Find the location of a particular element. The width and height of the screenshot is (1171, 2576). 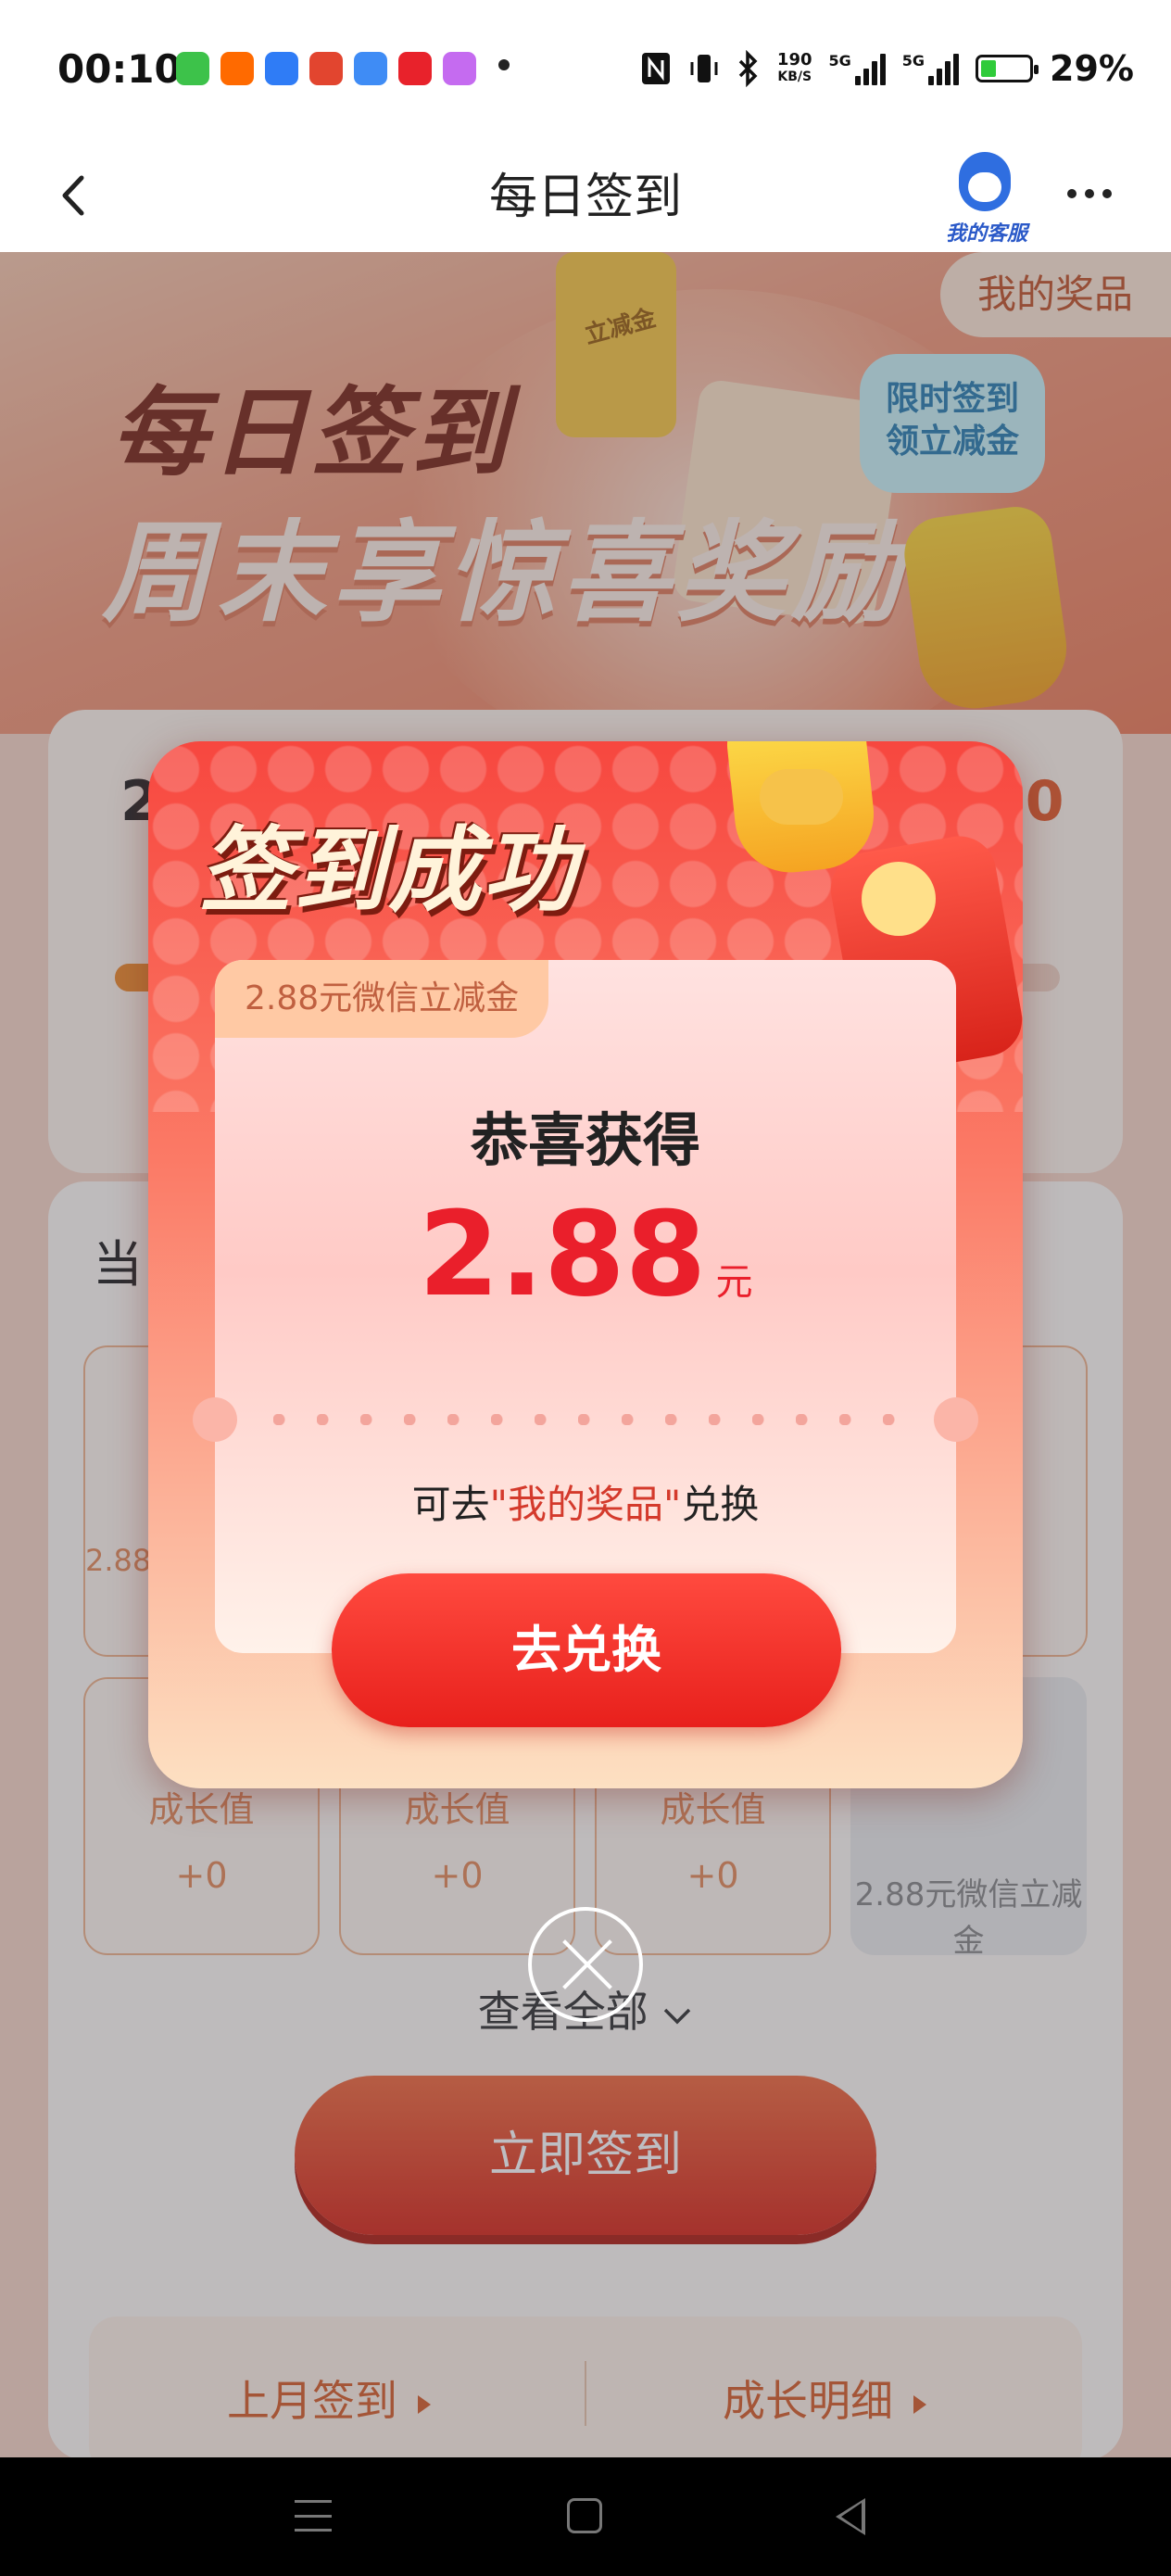

nav-bar: 每日签到 我的客服 is located at coordinates (585, 195).